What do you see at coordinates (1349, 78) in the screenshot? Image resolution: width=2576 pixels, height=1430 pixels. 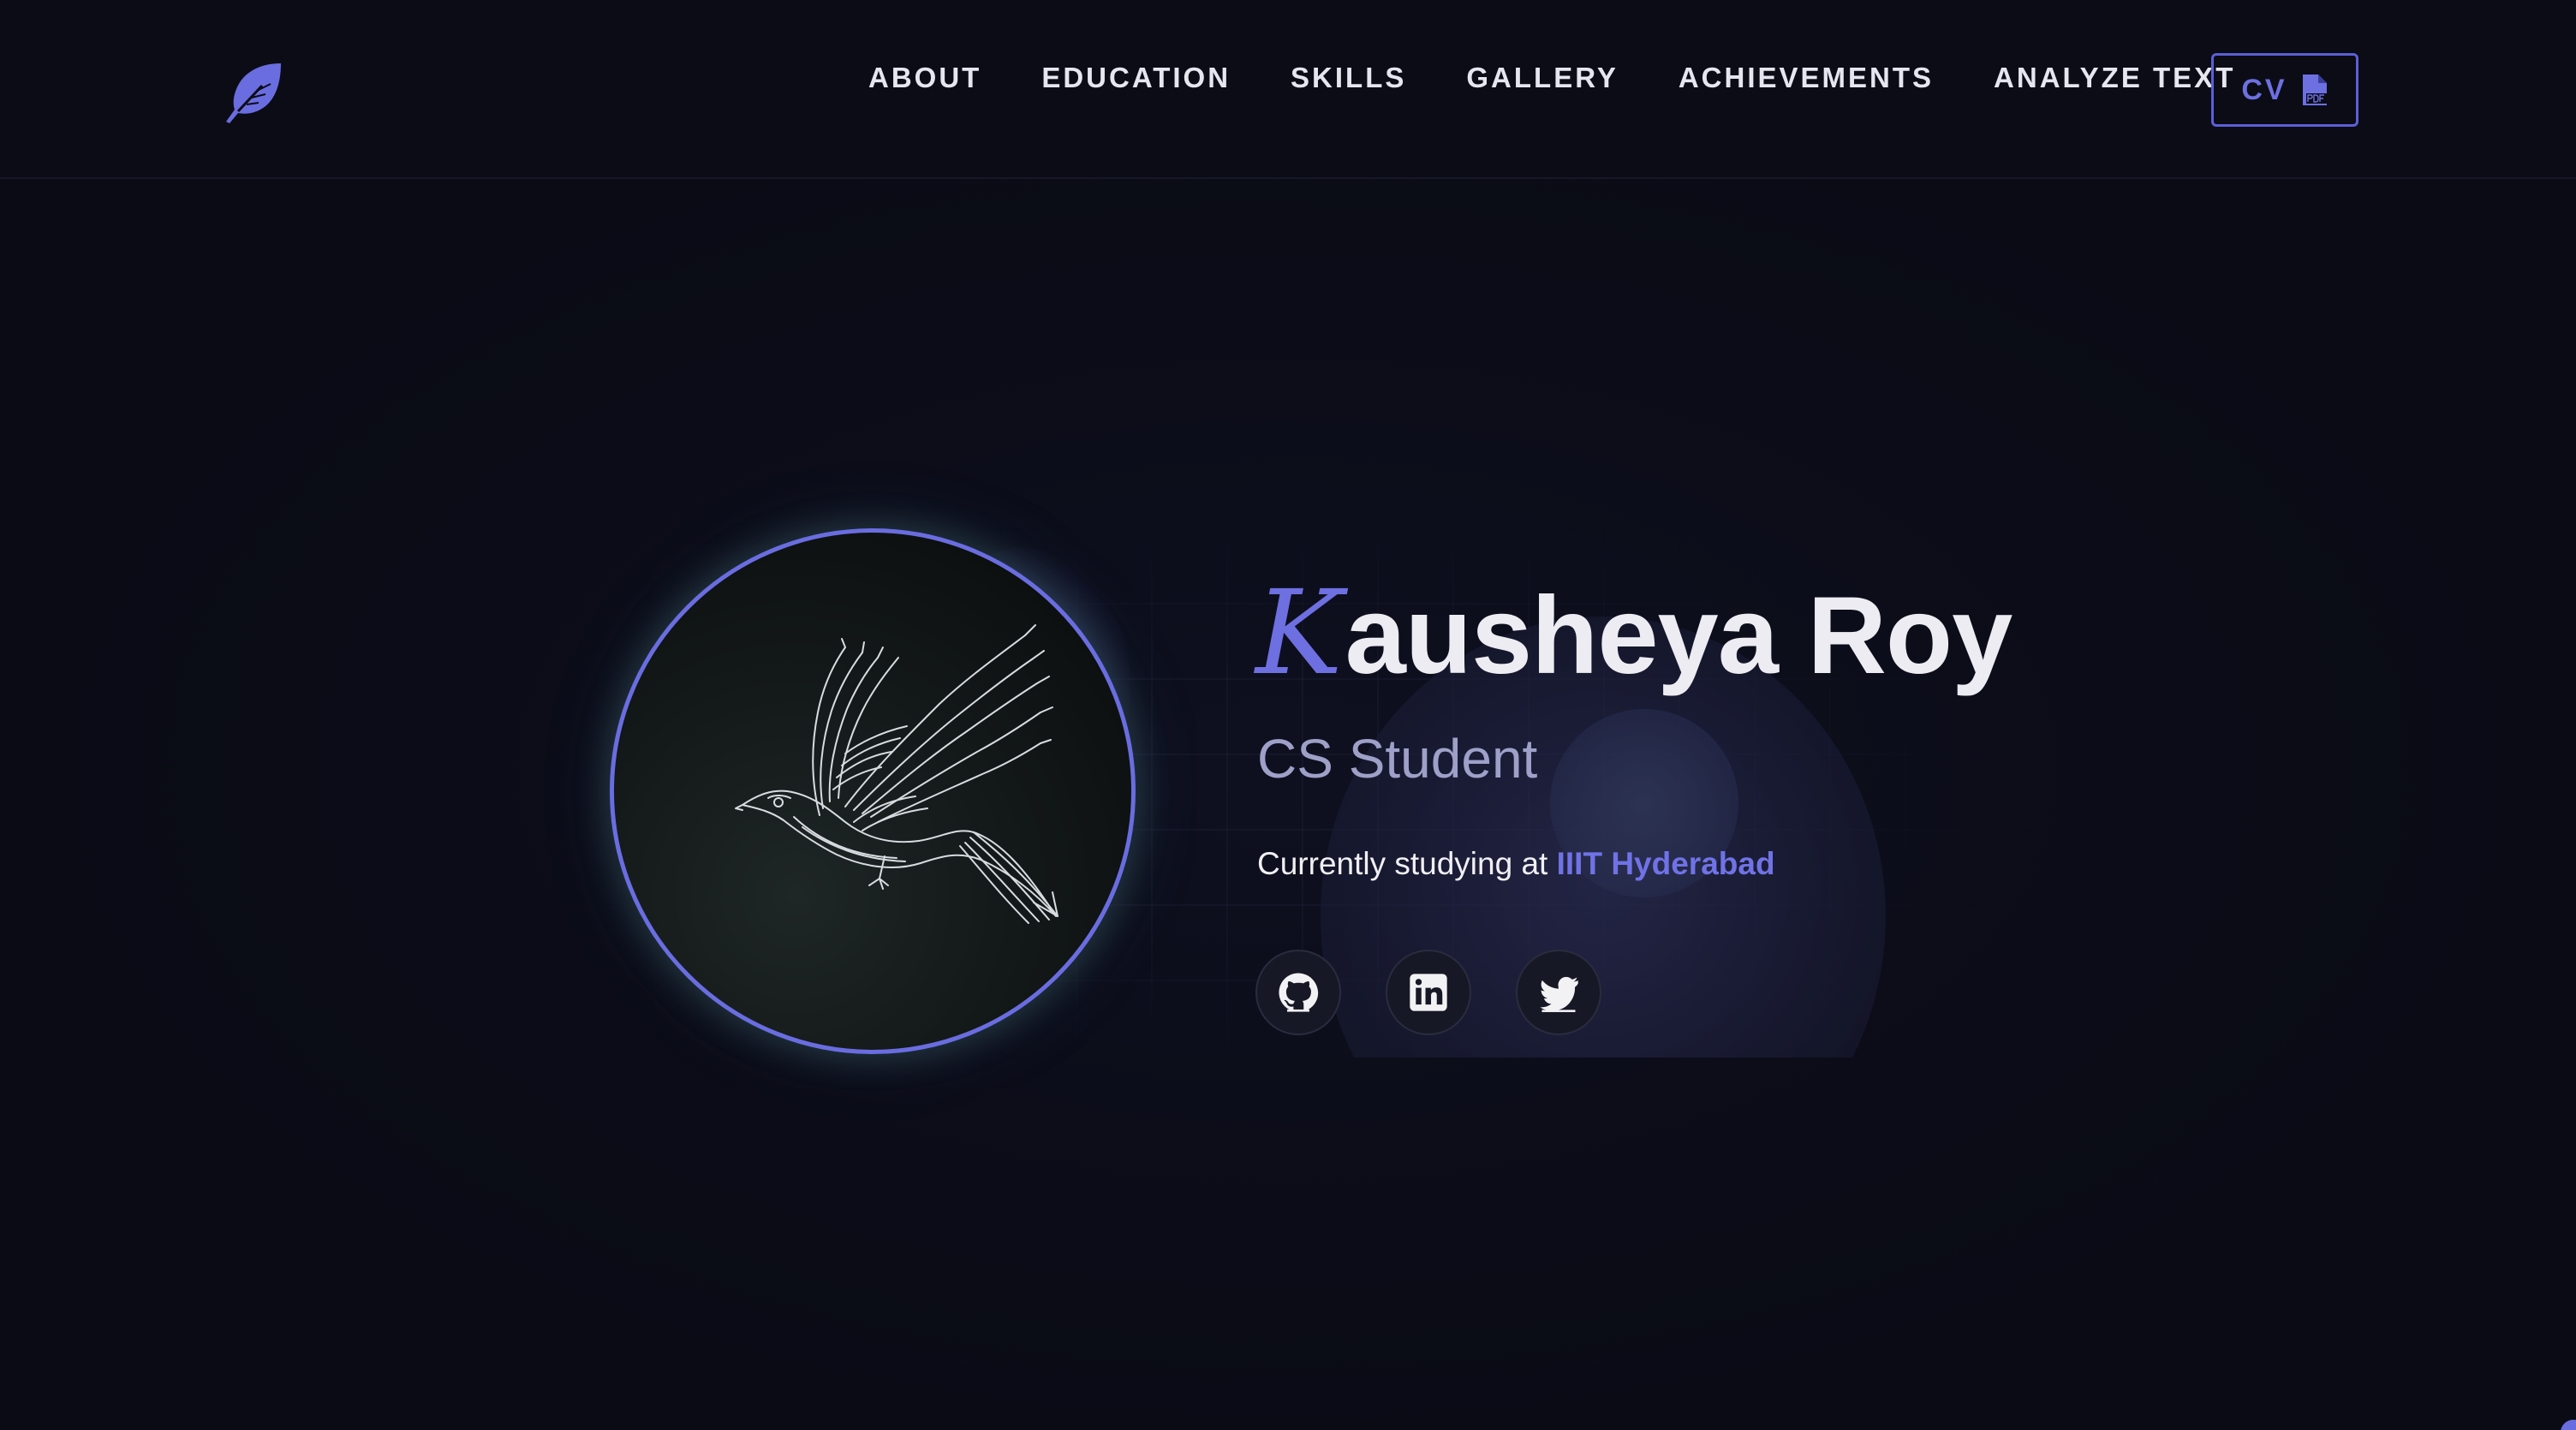 I see `nav-skills-link: SKILLS` at bounding box center [1349, 78].